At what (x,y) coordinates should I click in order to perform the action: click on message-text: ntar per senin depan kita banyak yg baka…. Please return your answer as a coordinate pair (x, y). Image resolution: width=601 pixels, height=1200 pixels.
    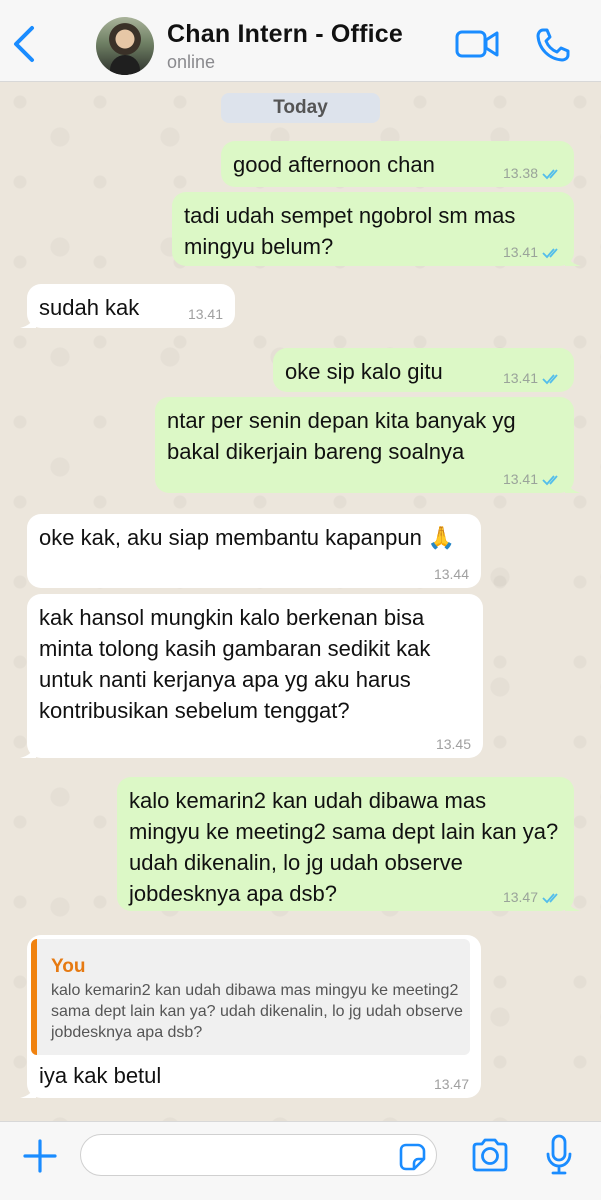
    Looking at the image, I should click on (341, 436).